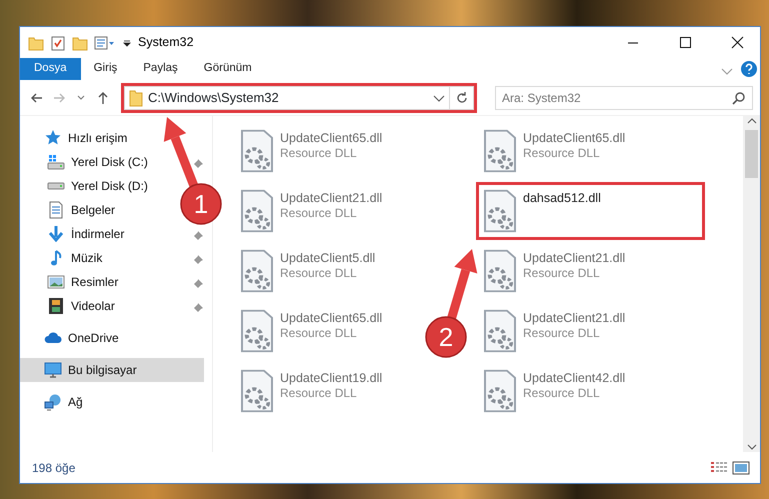 The width and height of the screenshot is (769, 499). Describe the element at coordinates (64, 258) in the screenshot. I see `sidebar-item: Müzik` at that location.